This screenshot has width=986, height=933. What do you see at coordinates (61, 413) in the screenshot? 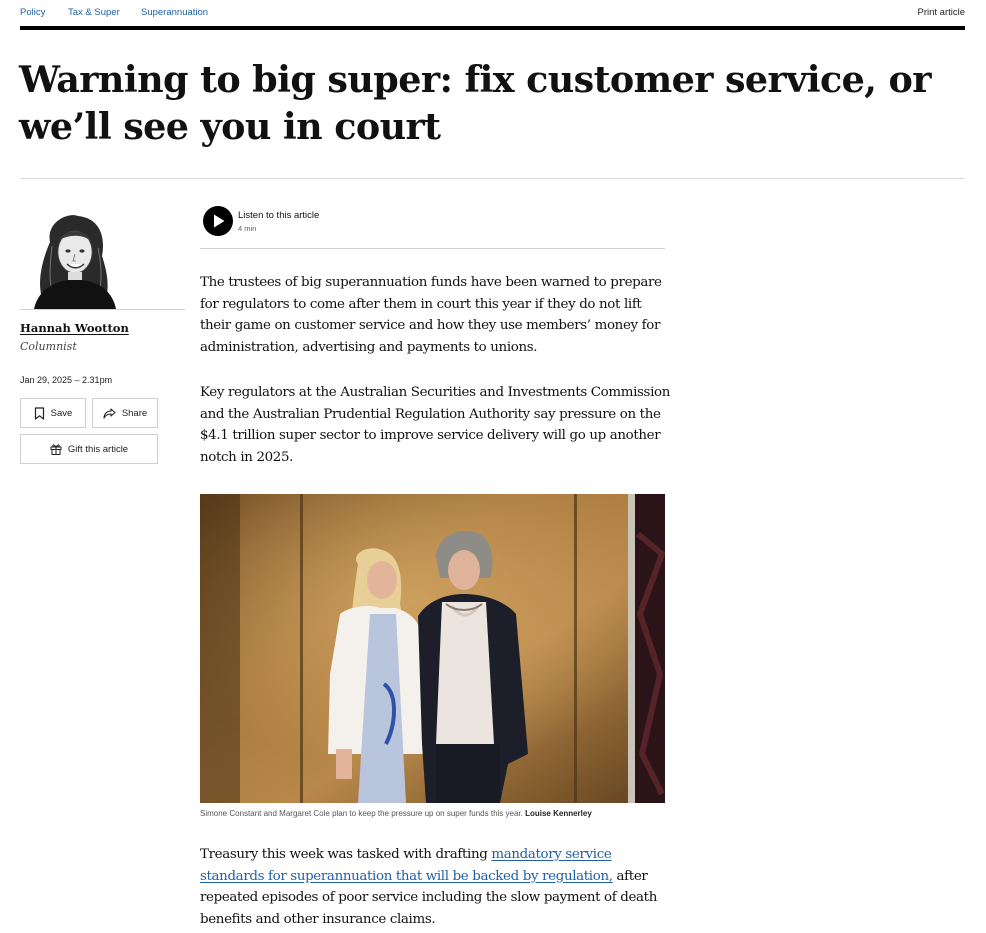
I see `save-label: Save` at bounding box center [61, 413].